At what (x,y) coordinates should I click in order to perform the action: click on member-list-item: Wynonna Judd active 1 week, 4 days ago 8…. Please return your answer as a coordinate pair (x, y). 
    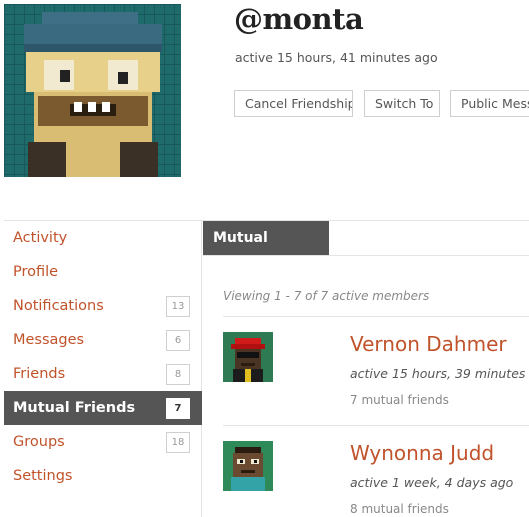
    Looking at the image, I should click on (376, 479).